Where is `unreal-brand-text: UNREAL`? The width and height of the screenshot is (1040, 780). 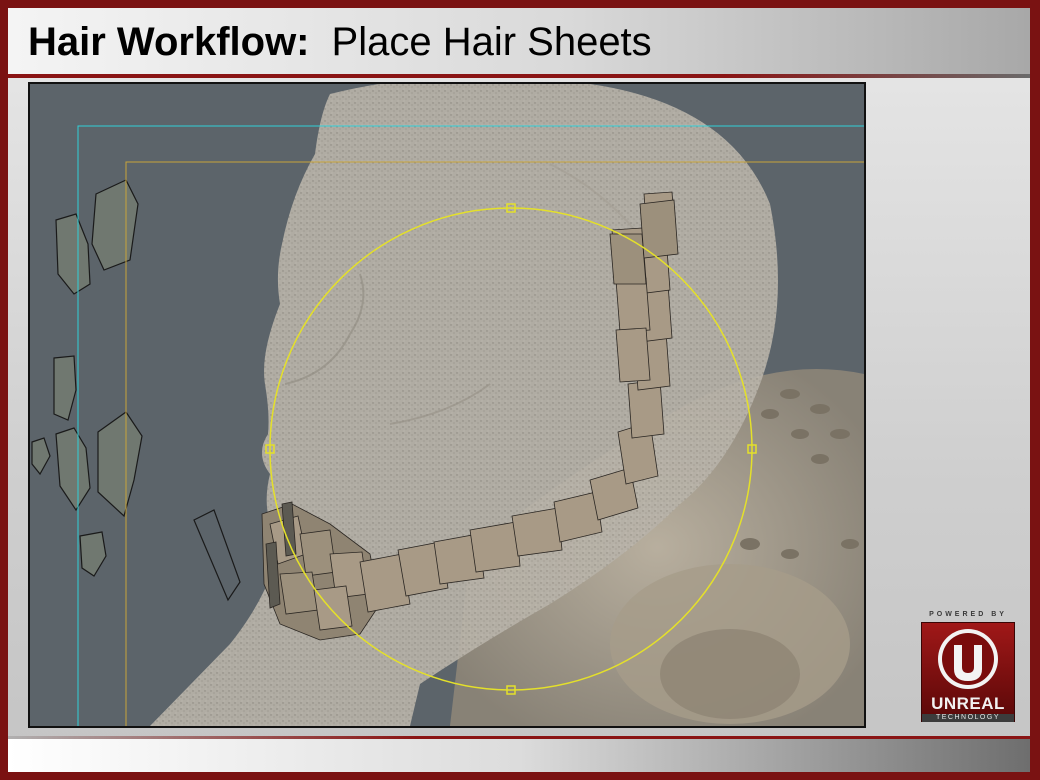
unreal-brand-text: UNREAL is located at coordinates (968, 703).